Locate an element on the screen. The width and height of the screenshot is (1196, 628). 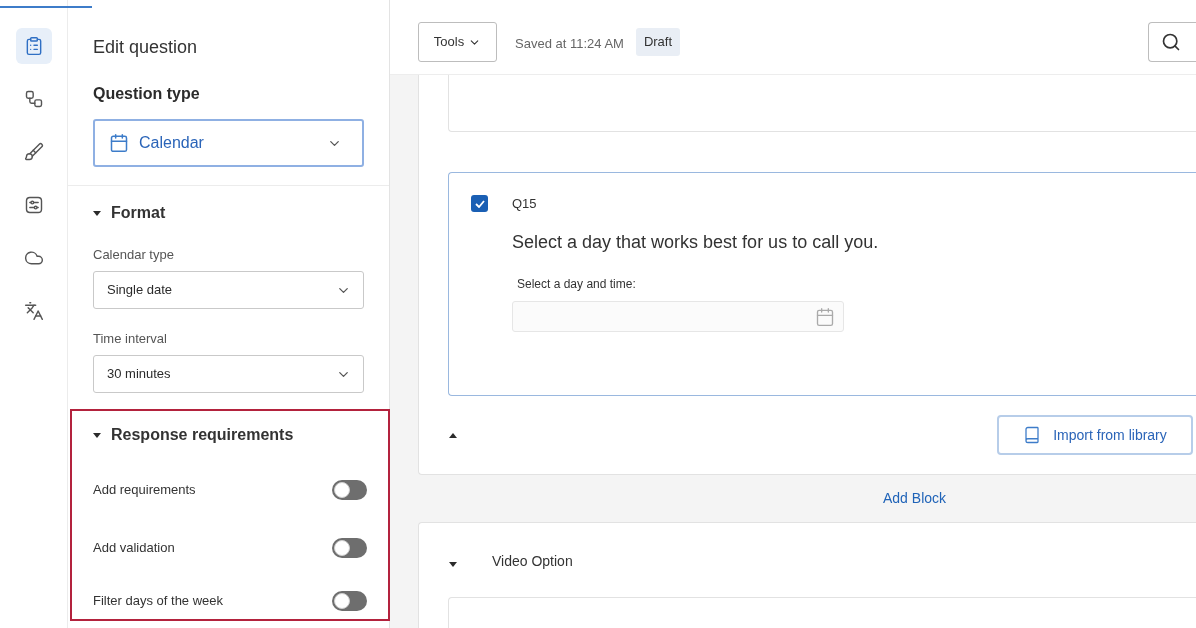
toggle-label: Add requirements is located at coordinates (144, 490).